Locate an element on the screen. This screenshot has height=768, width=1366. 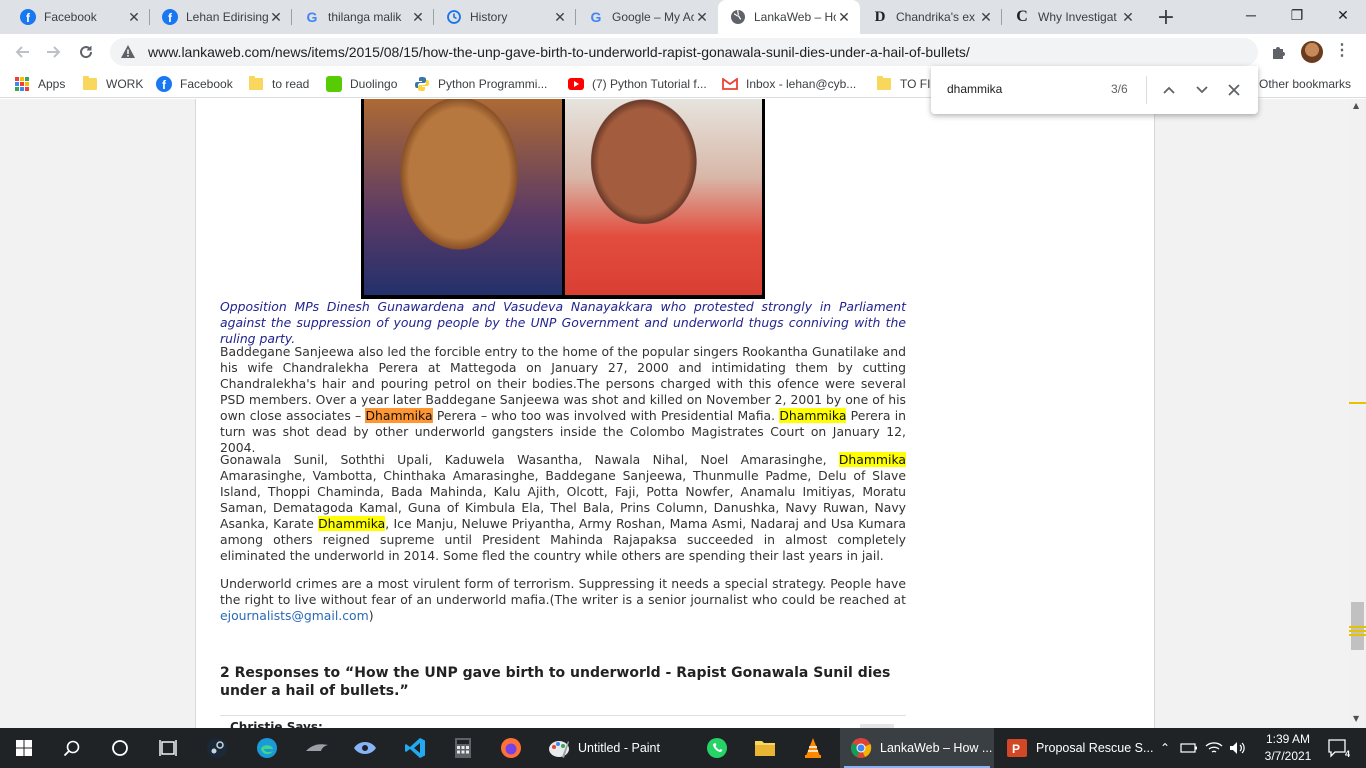
svg-text: P is located at coordinates (1016, 749).